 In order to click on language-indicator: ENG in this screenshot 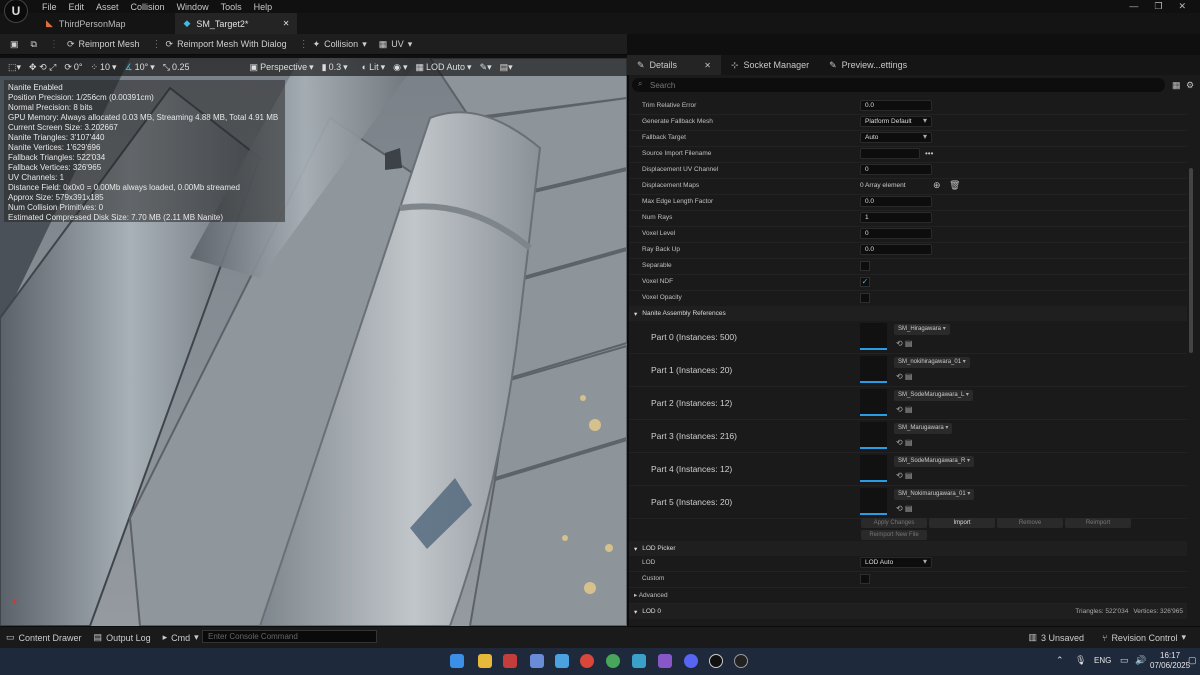, I will do `click(1102, 660)`.